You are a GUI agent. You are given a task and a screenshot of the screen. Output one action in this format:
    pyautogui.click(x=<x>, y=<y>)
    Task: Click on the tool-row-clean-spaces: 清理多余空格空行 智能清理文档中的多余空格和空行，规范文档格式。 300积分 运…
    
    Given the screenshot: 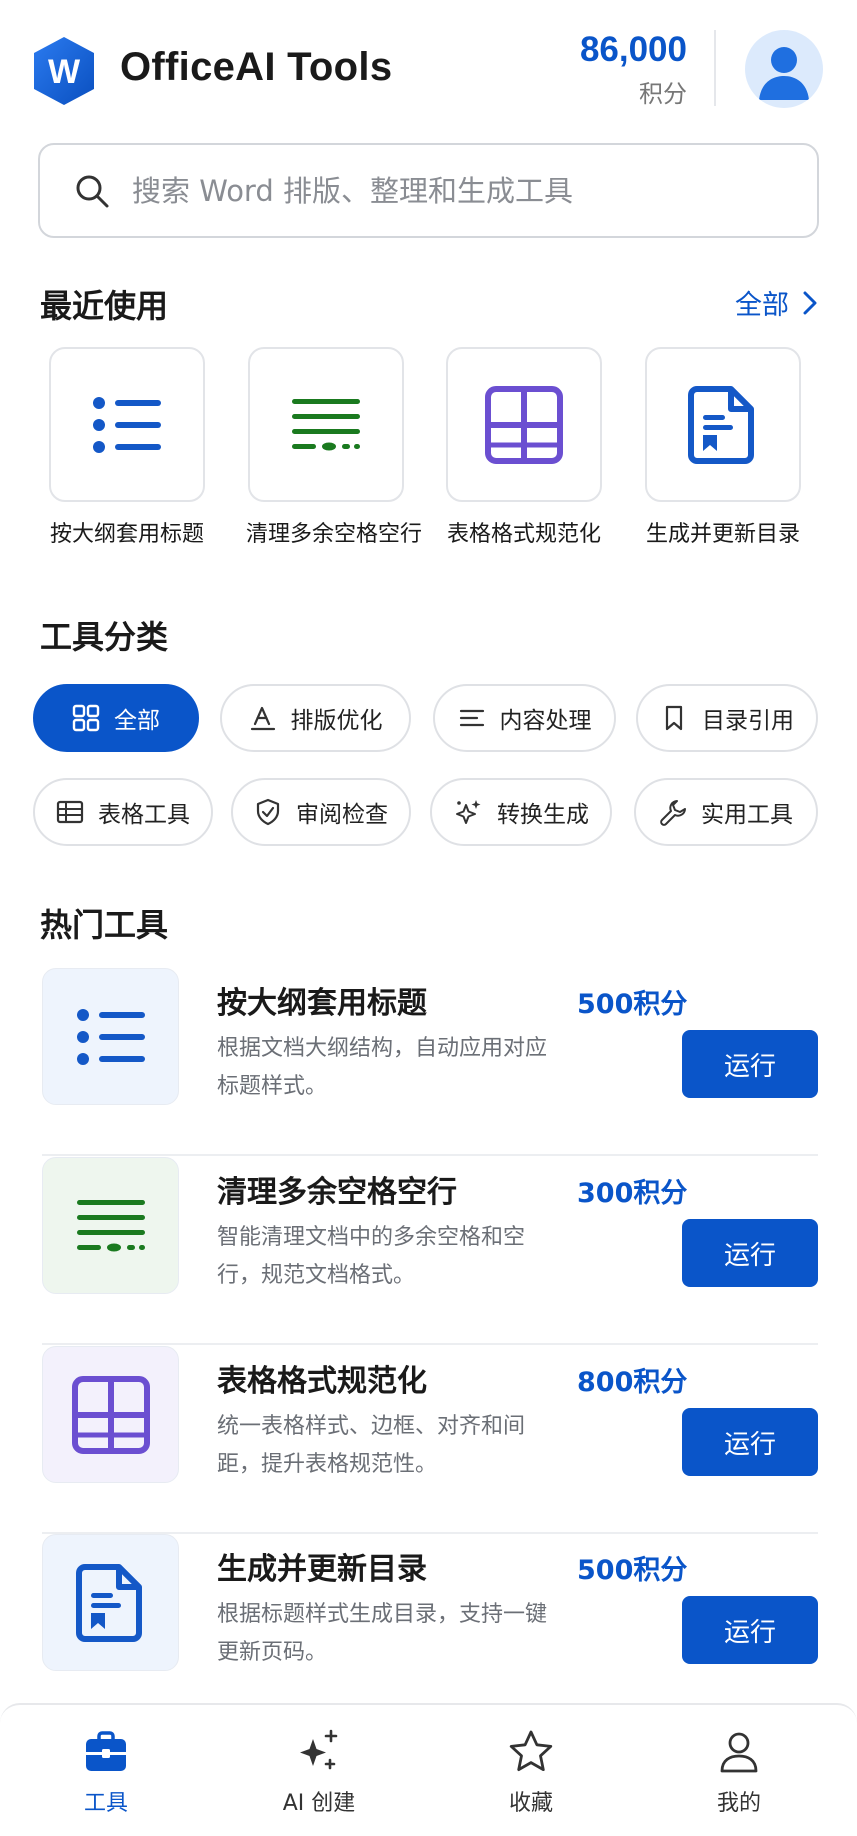 What is the action you would take?
    pyautogui.click(x=430, y=1251)
    